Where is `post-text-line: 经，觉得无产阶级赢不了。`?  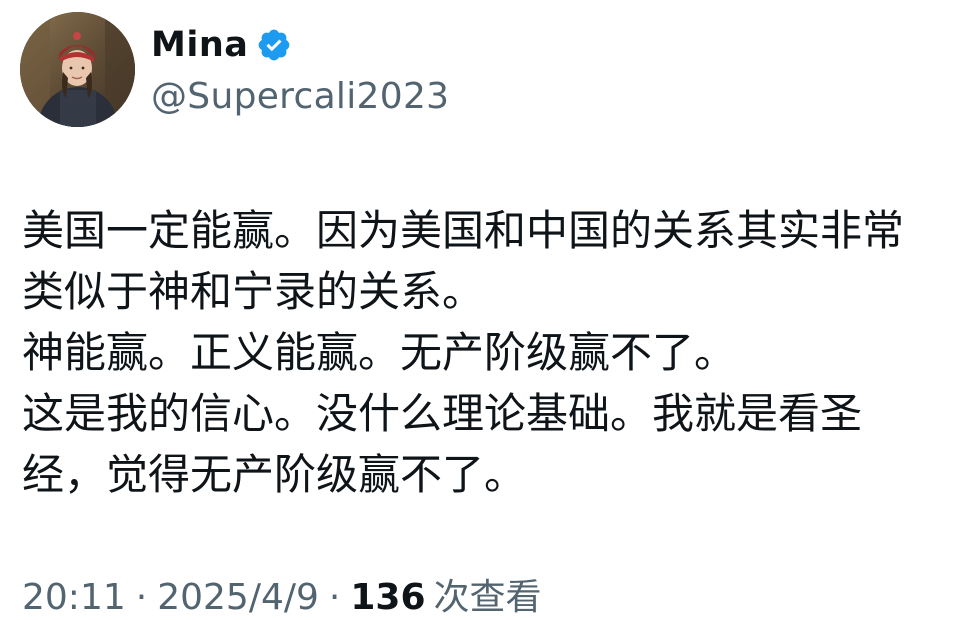 post-text-line: 经，觉得无产阶级赢不了。 is located at coordinates (274, 474).